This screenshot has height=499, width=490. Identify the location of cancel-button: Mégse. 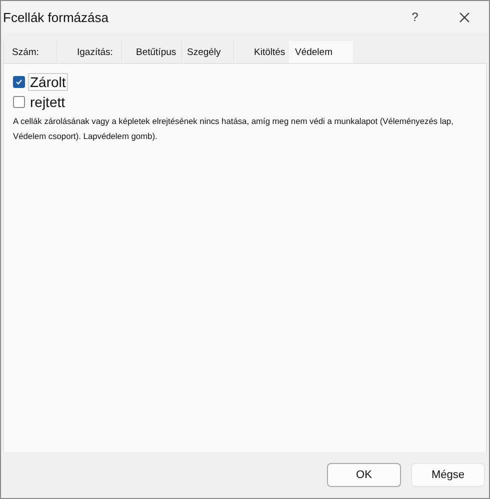
(448, 475).